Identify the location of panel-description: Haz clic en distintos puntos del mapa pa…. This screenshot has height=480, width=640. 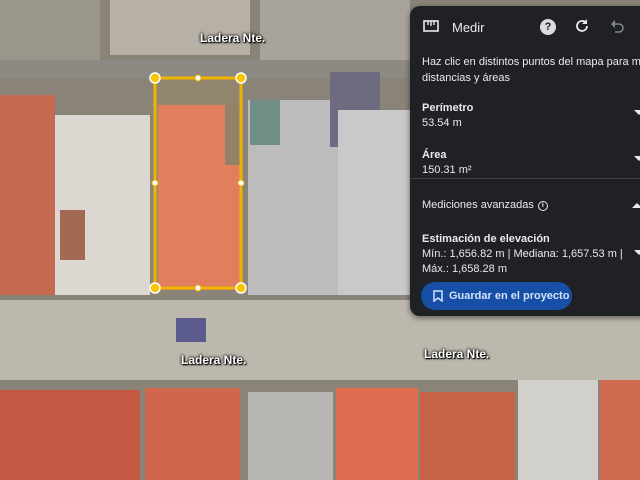
(531, 70).